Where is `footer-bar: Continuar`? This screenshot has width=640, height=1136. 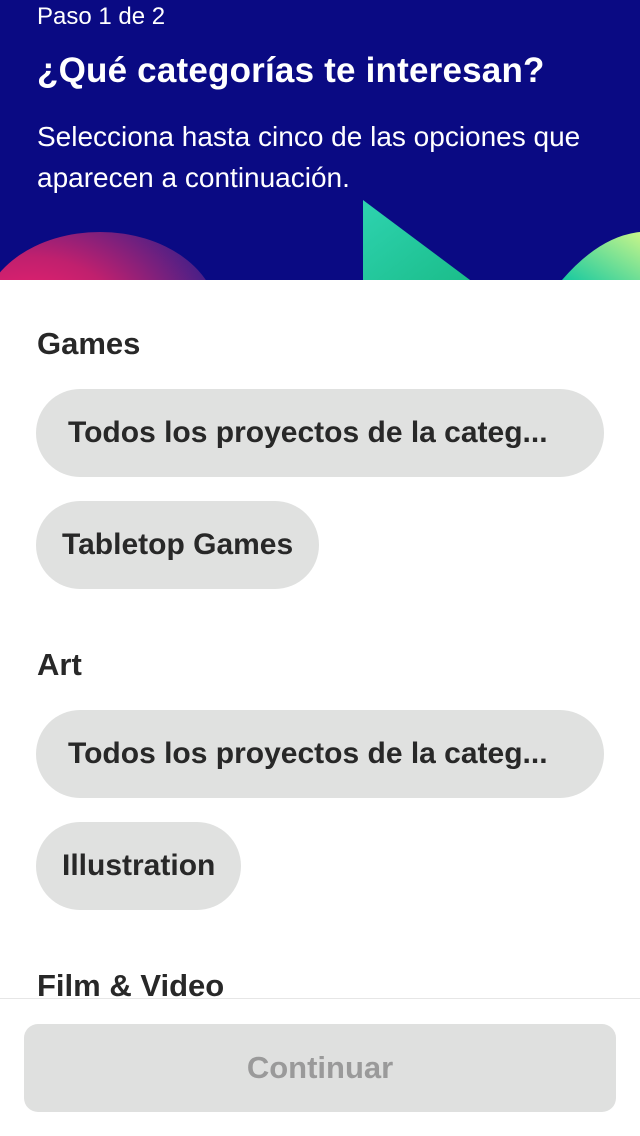
footer-bar: Continuar is located at coordinates (320, 1067).